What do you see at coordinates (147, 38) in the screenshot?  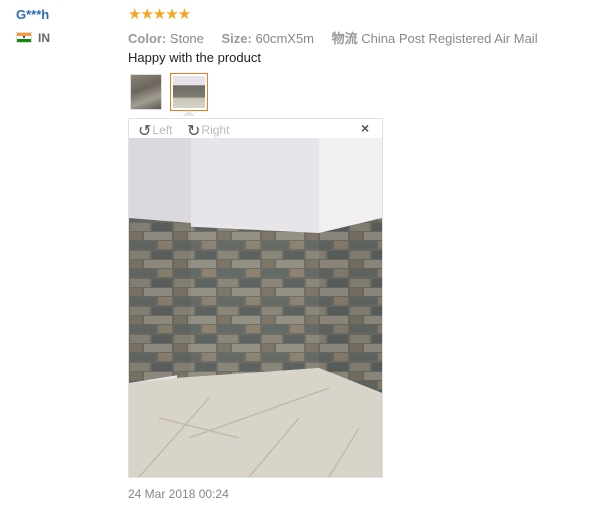 I see `attr-color-key: Color:` at bounding box center [147, 38].